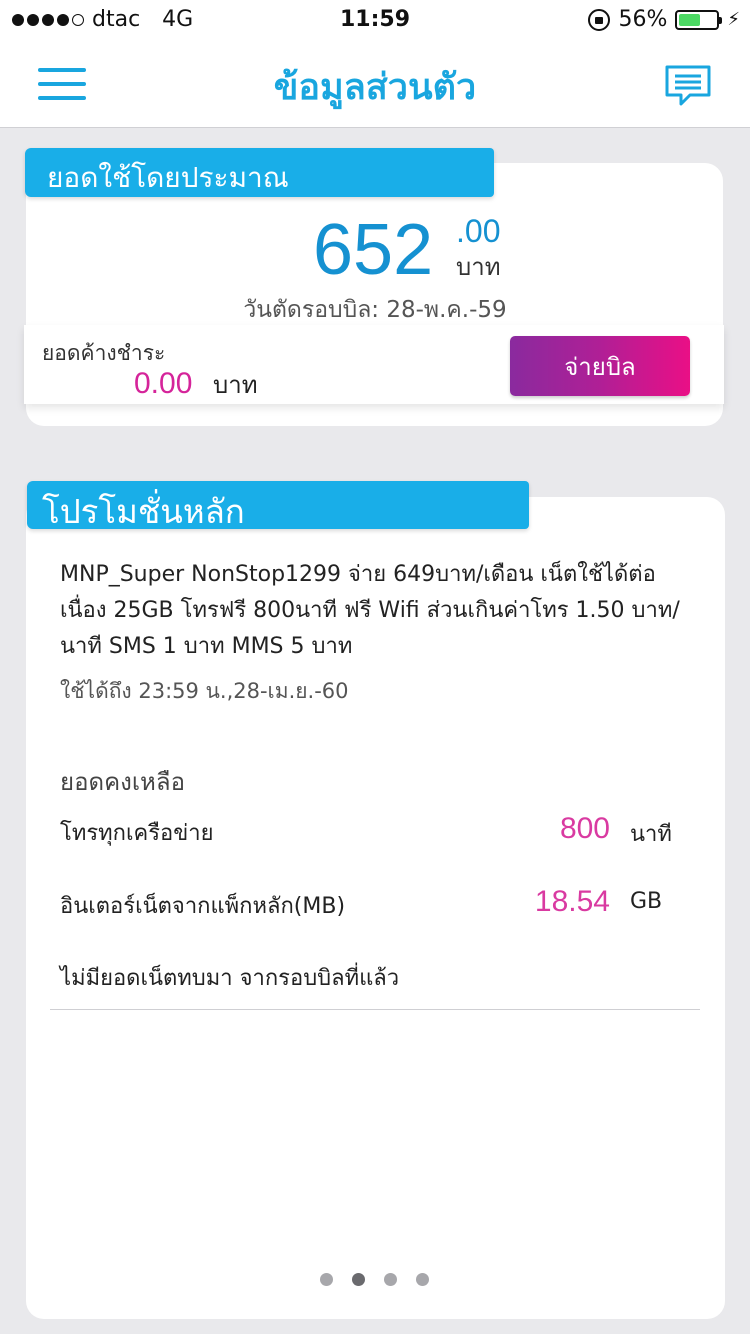 The height and width of the screenshot is (1334, 750). I want to click on outstanding-value: 0.00, so click(163, 383).